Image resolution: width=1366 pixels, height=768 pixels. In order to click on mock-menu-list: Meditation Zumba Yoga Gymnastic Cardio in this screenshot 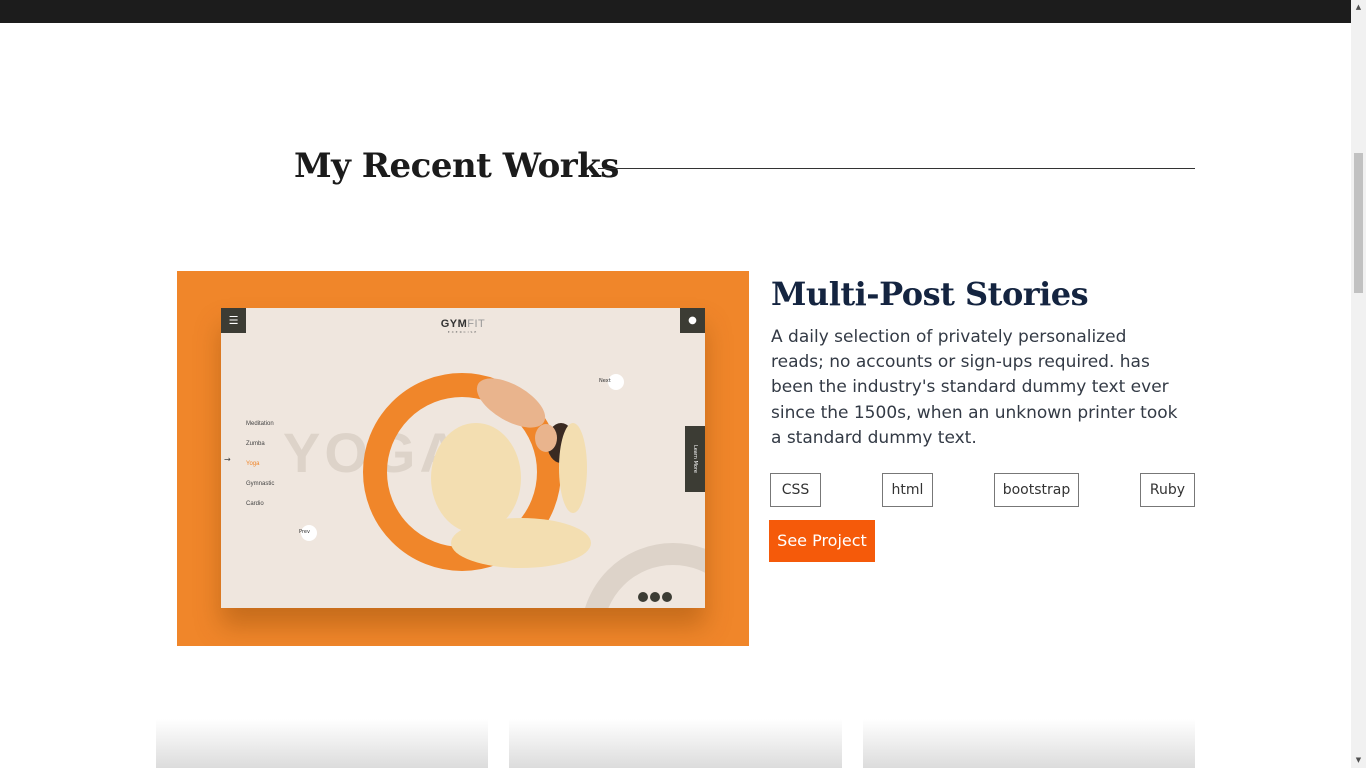, I will do `click(260, 464)`.